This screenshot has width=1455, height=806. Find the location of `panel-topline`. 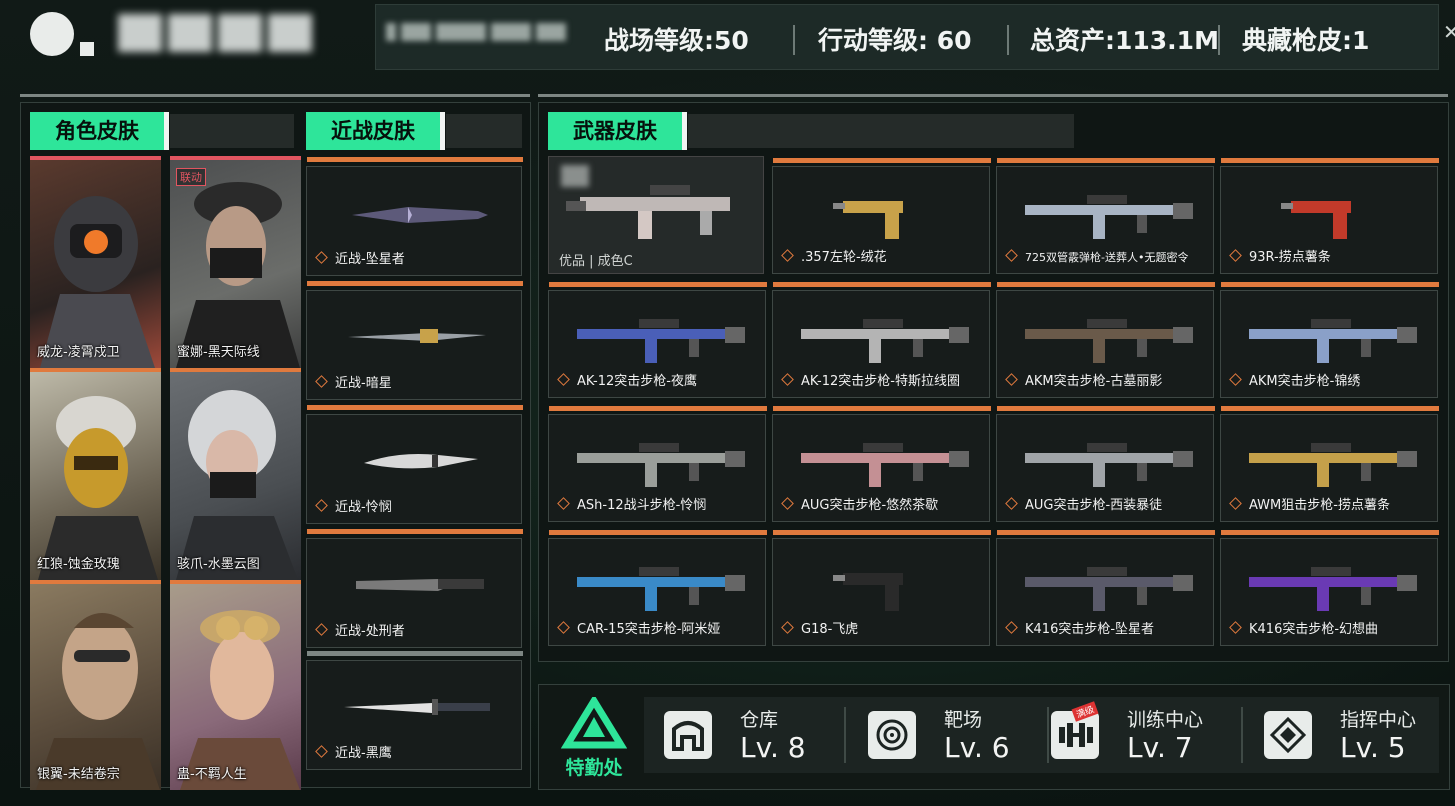

panel-topline is located at coordinates (993, 95).